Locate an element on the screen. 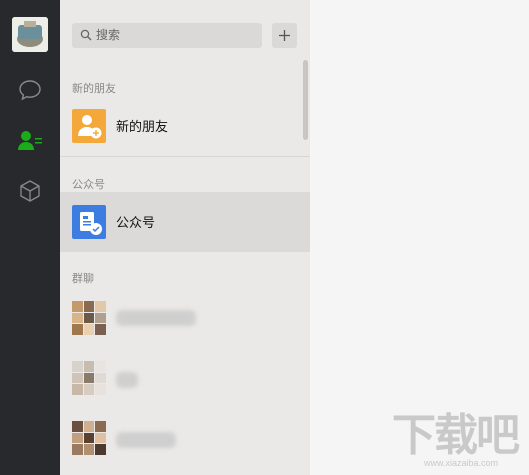  watermark-brand: 下载吧 is located at coordinates (456, 435).